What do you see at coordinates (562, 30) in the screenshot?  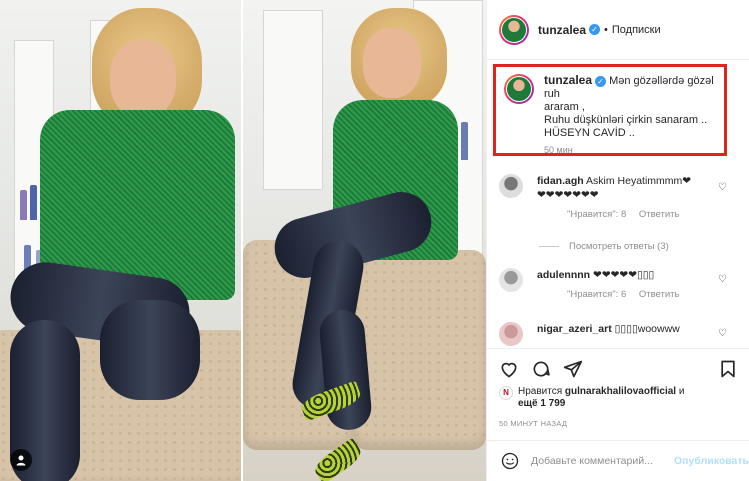 I see `author-username: tunzalea` at bounding box center [562, 30].